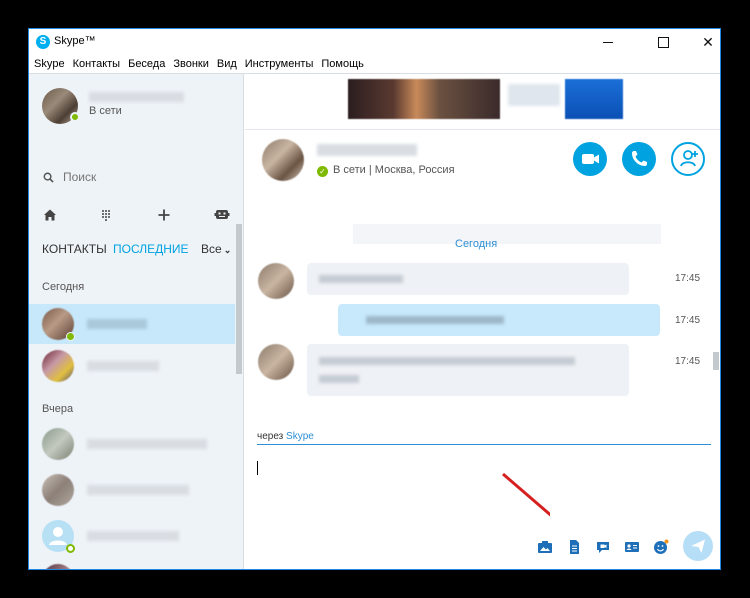 The image size is (750, 598). I want to click on emoticons-icon, so click(661, 547).